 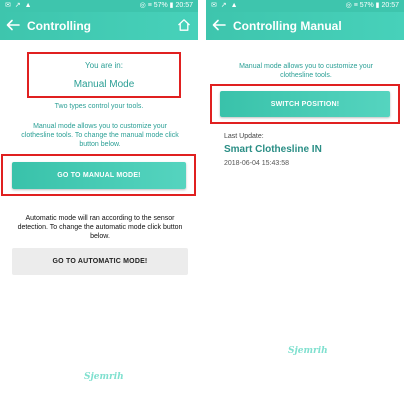 What do you see at coordinates (99, 175) in the screenshot?
I see `go-to-manual-mode-button: GO TO MANUAL MODE!` at bounding box center [99, 175].